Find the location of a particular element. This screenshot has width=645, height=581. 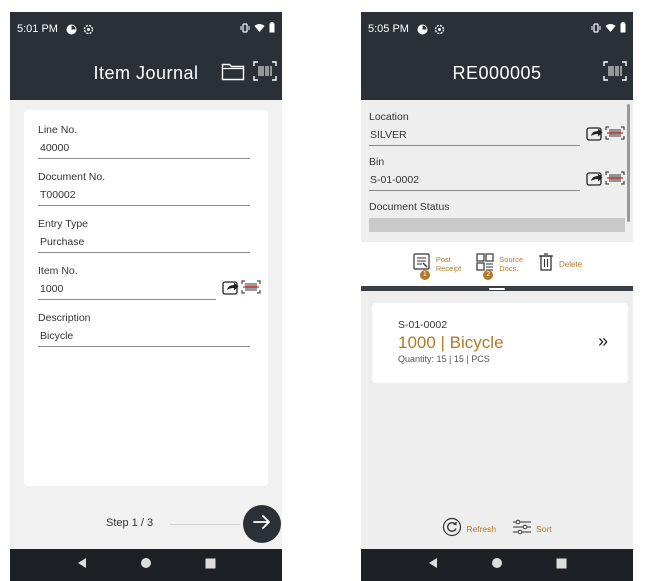

status-time: 5:05 PM is located at coordinates (388, 29).